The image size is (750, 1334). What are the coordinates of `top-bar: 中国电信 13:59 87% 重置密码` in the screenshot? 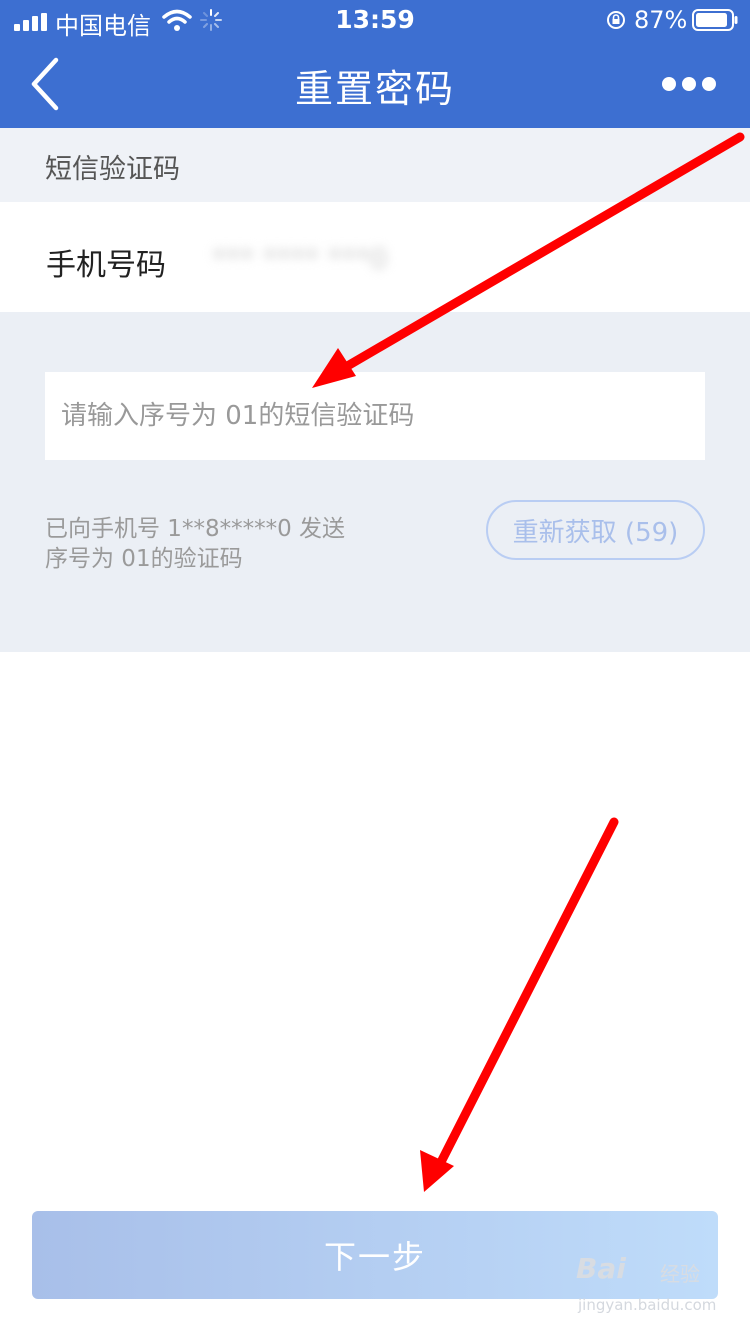 It's located at (375, 64).